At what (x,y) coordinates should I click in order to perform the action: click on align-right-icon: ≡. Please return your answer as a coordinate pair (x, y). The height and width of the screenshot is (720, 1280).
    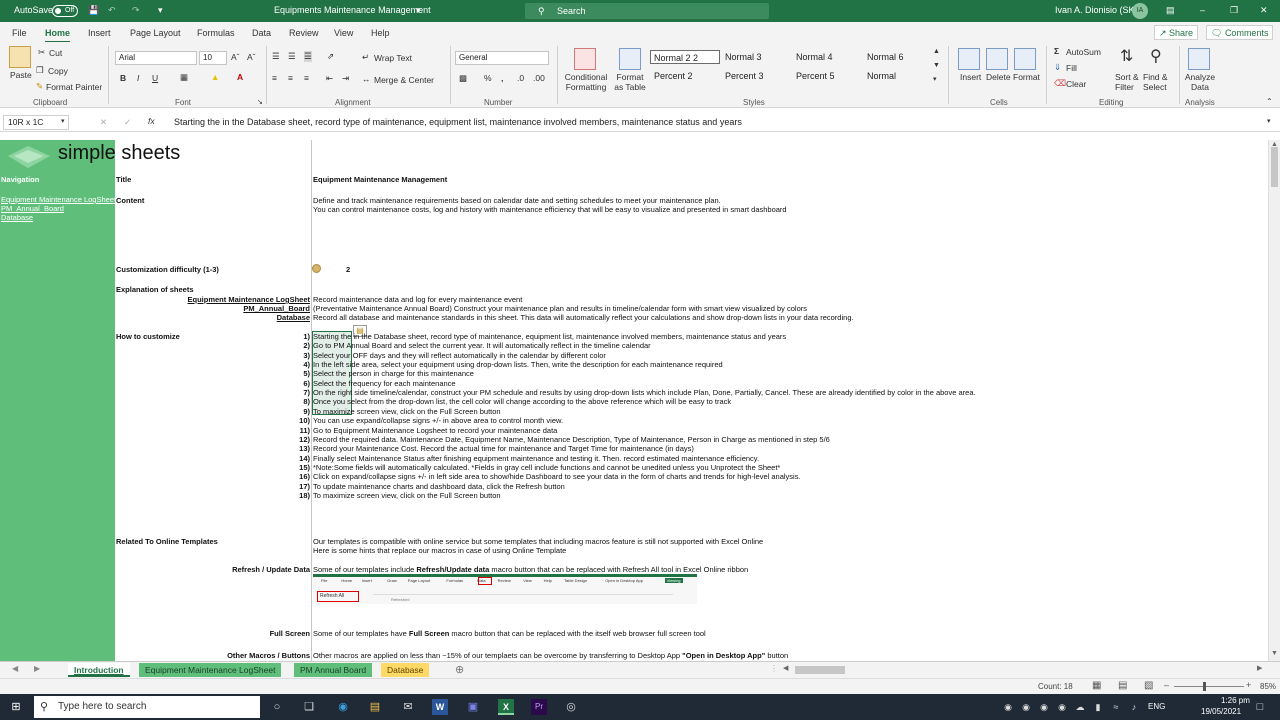
    Looking at the image, I should click on (306, 78).